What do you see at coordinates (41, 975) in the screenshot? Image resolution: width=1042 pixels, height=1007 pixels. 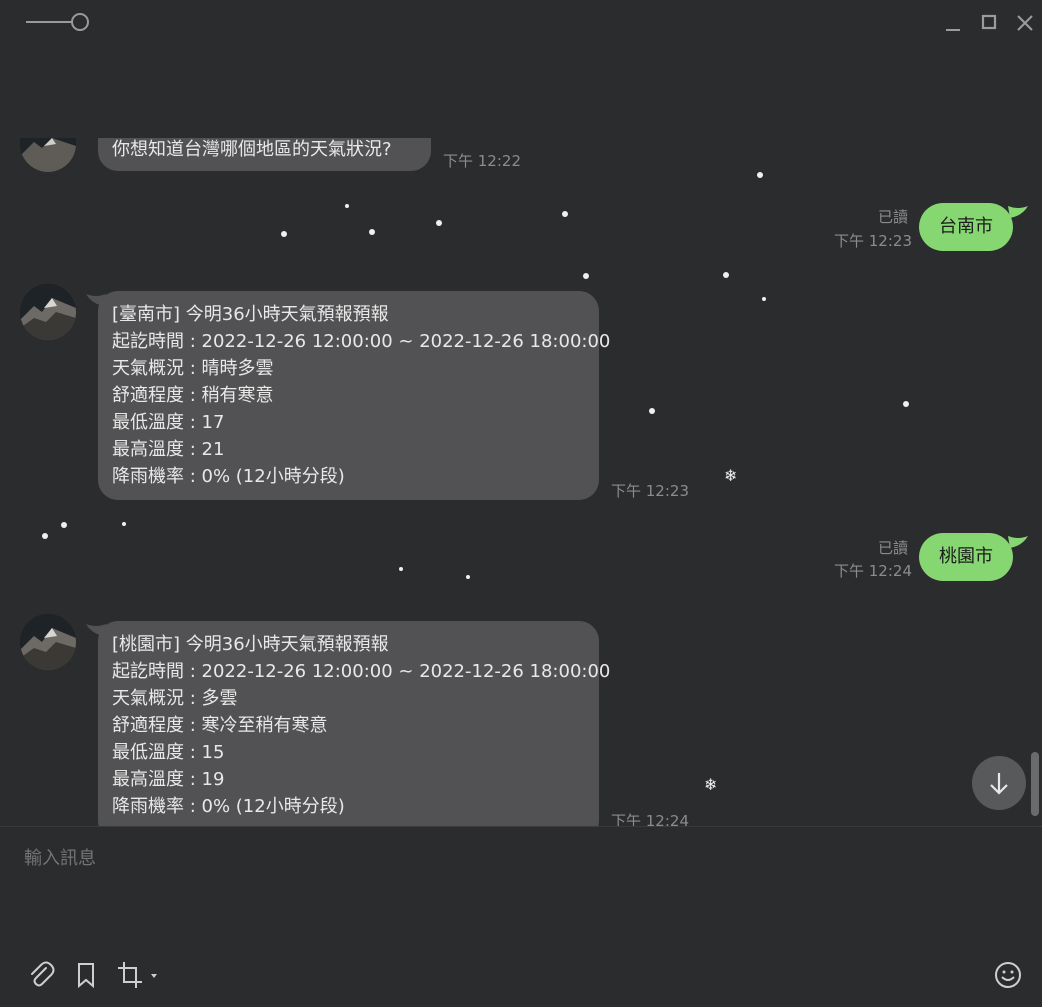 I see `paperclip-icon` at bounding box center [41, 975].